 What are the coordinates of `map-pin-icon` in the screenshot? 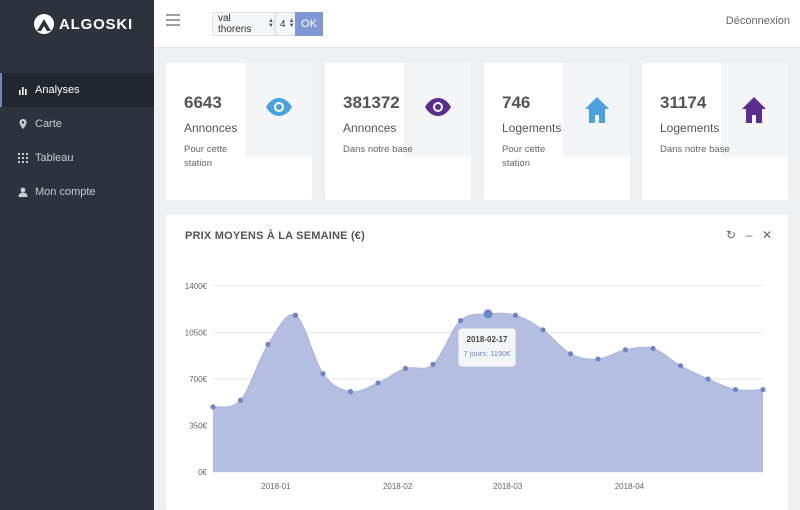 It's located at (23, 124).